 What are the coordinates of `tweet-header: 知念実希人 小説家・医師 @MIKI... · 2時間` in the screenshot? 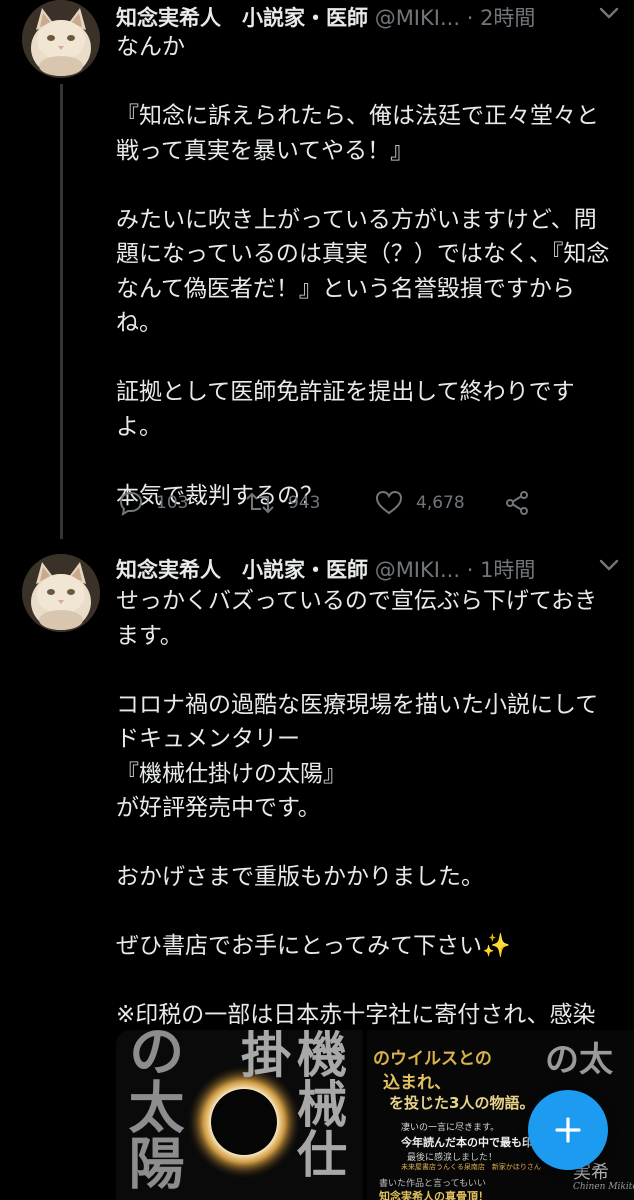 It's located at (375, 16).